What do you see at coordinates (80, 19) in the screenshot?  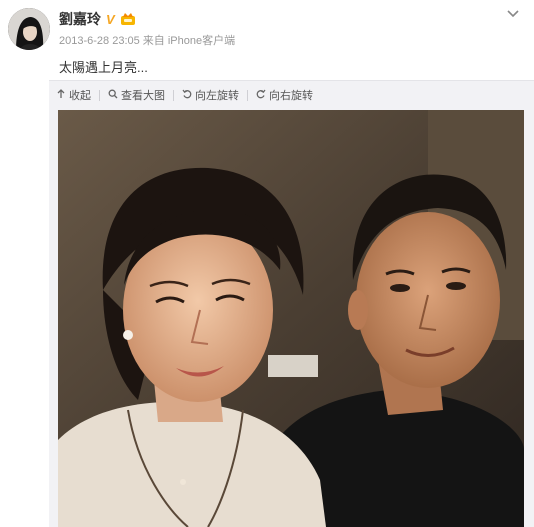 I see `username: 劉嘉玲` at bounding box center [80, 19].